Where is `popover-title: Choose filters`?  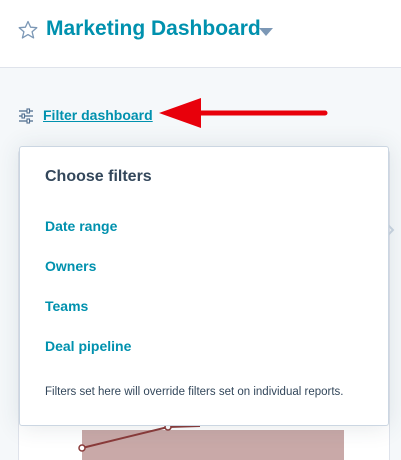 popover-title: Choose filters is located at coordinates (98, 176).